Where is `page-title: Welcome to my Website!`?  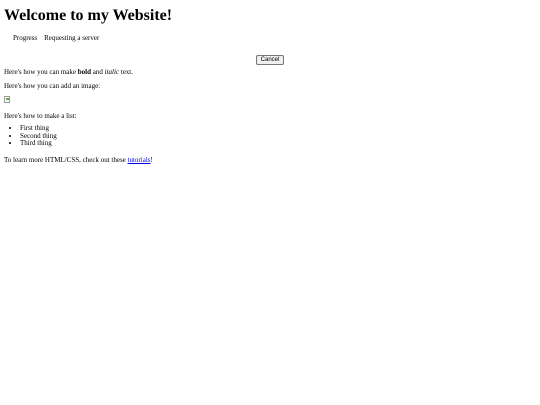 page-title: Welcome to my Website! is located at coordinates (88, 15).